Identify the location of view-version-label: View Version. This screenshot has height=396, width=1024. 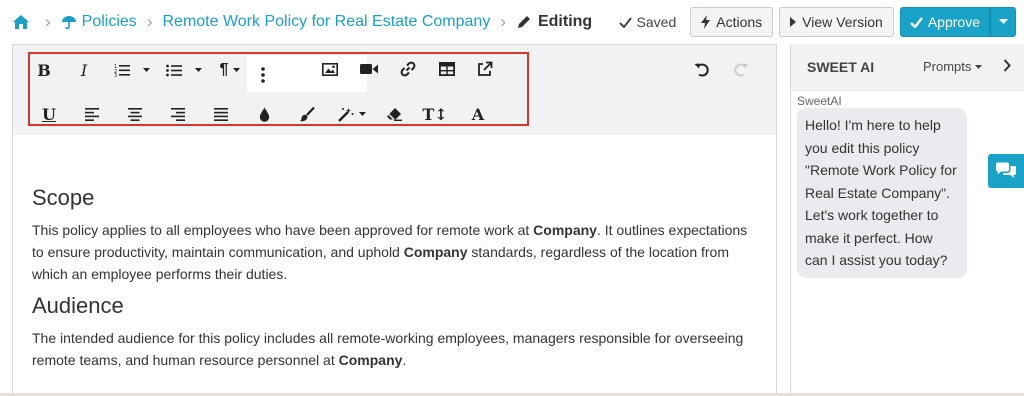
(842, 22).